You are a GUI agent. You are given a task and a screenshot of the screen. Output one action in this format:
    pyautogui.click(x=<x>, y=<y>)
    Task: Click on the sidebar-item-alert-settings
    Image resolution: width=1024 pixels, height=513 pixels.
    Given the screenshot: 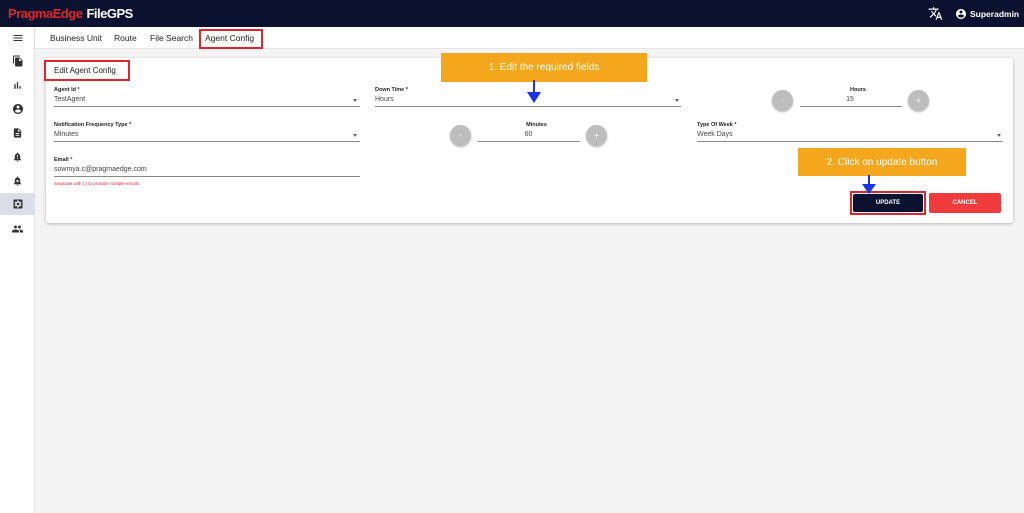 What is the action you would take?
    pyautogui.click(x=17, y=181)
    